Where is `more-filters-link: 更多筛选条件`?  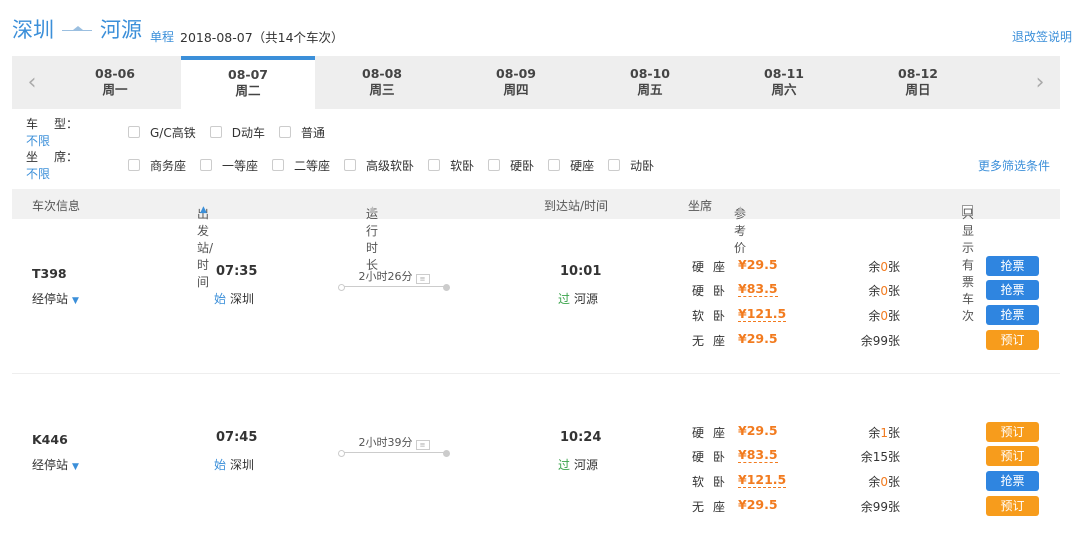
more-filters-link: 更多筛选条件 is located at coordinates (1014, 165).